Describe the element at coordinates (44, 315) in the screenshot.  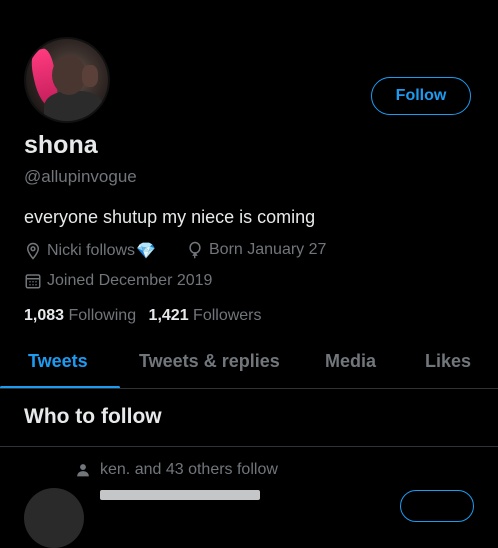
I see `following-count: 1,083` at that location.